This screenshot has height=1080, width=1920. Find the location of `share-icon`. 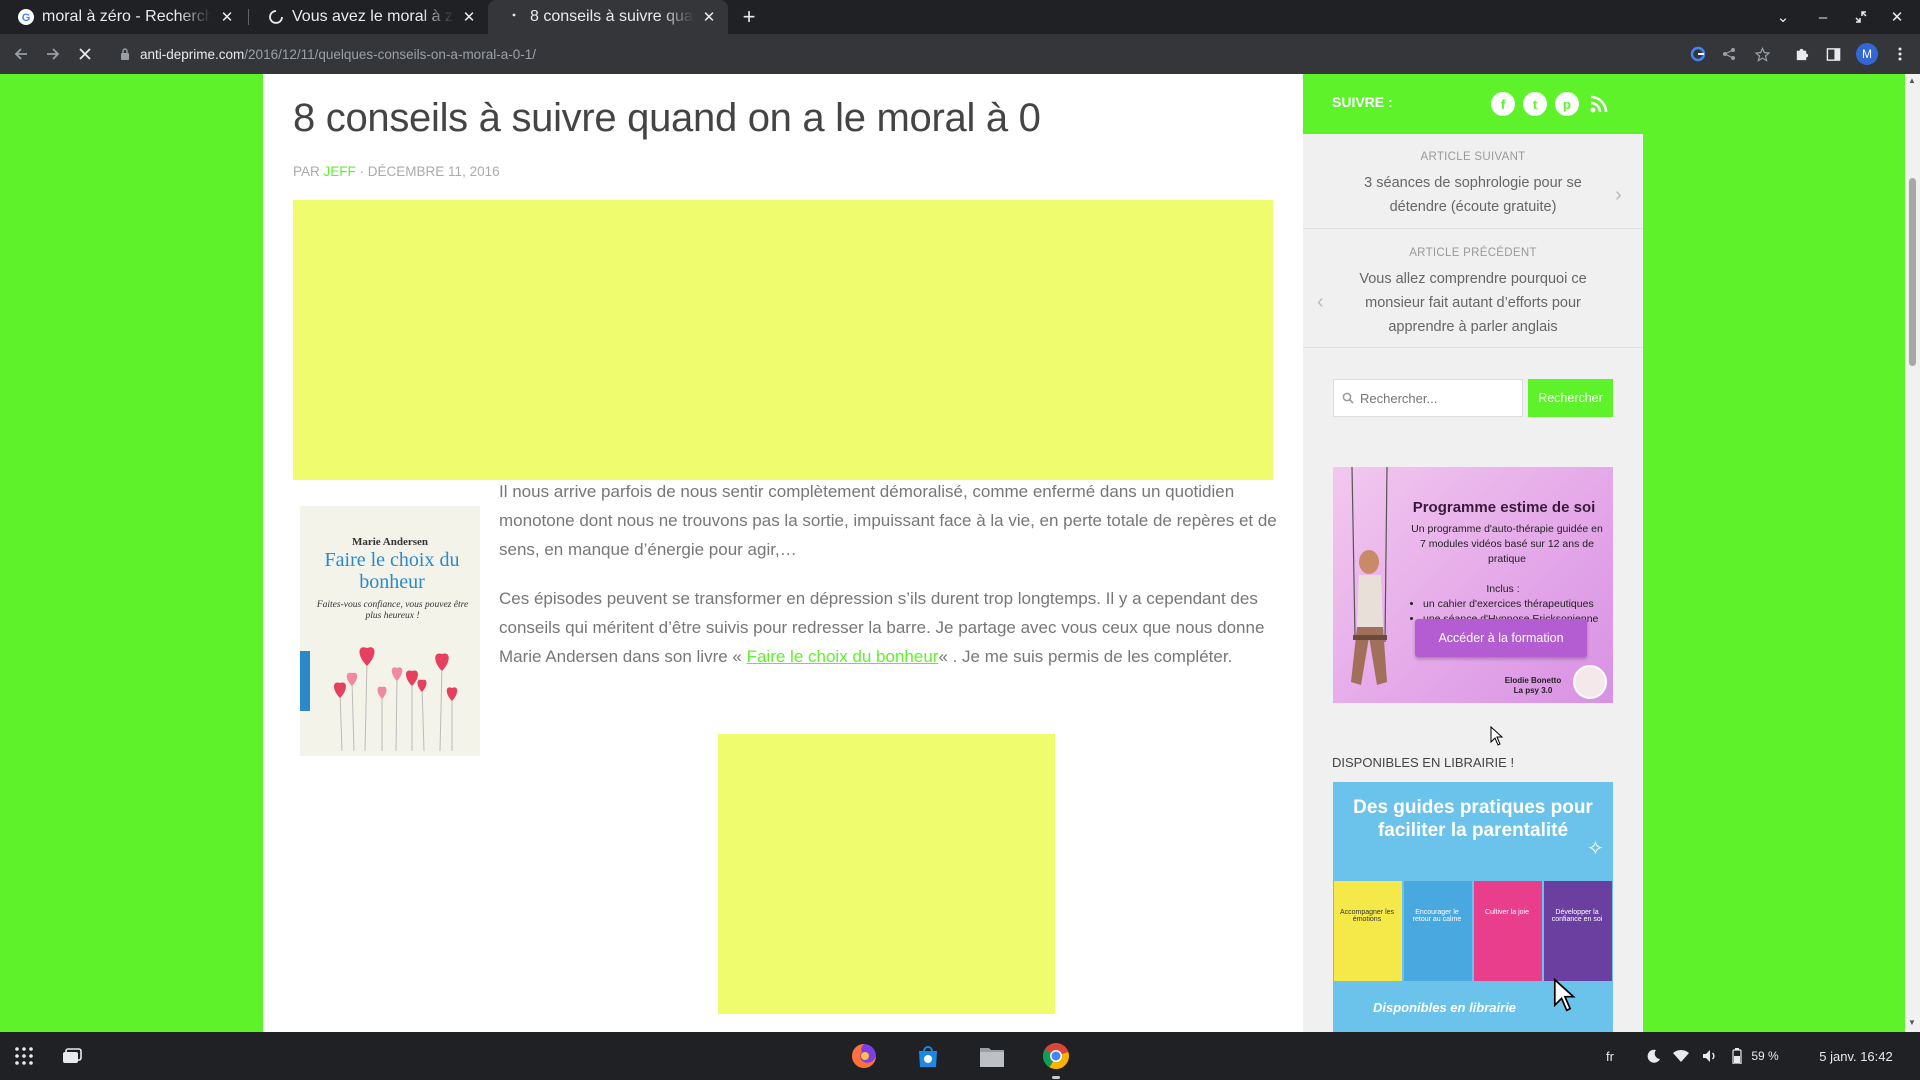

share-icon is located at coordinates (1729, 54).